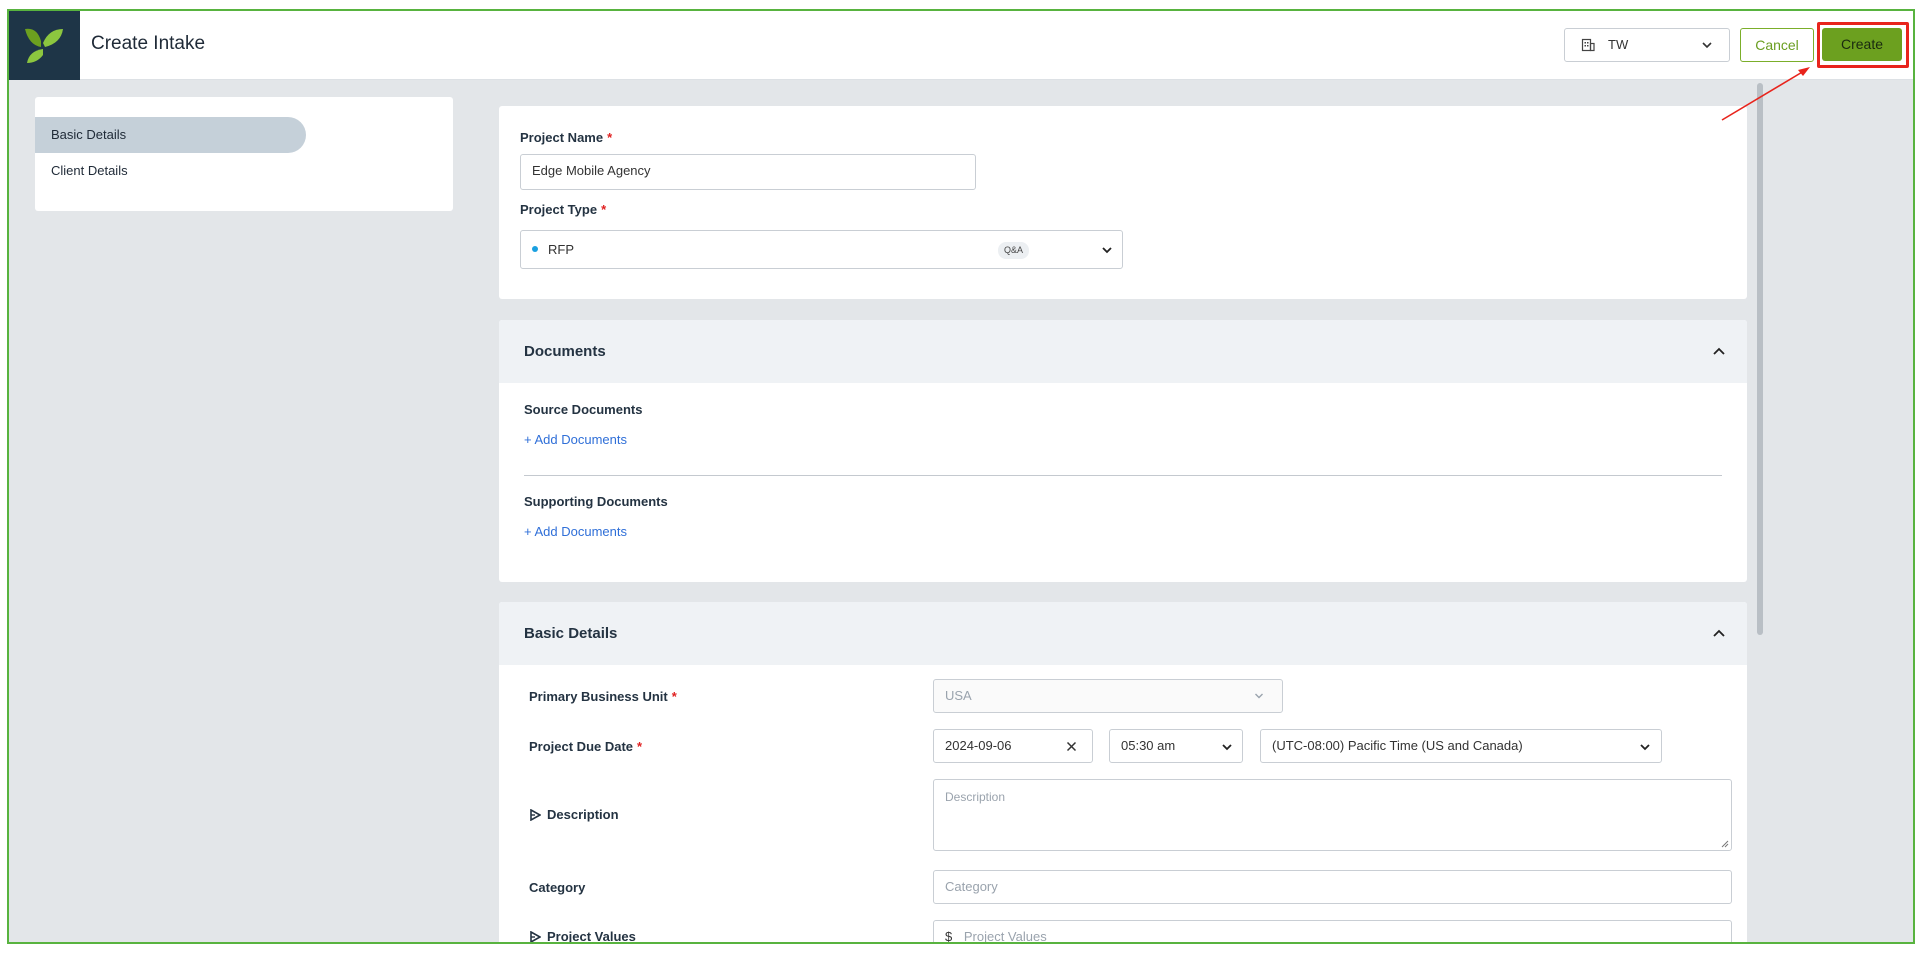  What do you see at coordinates (1108, 696) in the screenshot?
I see `business-unit-select: USA` at bounding box center [1108, 696].